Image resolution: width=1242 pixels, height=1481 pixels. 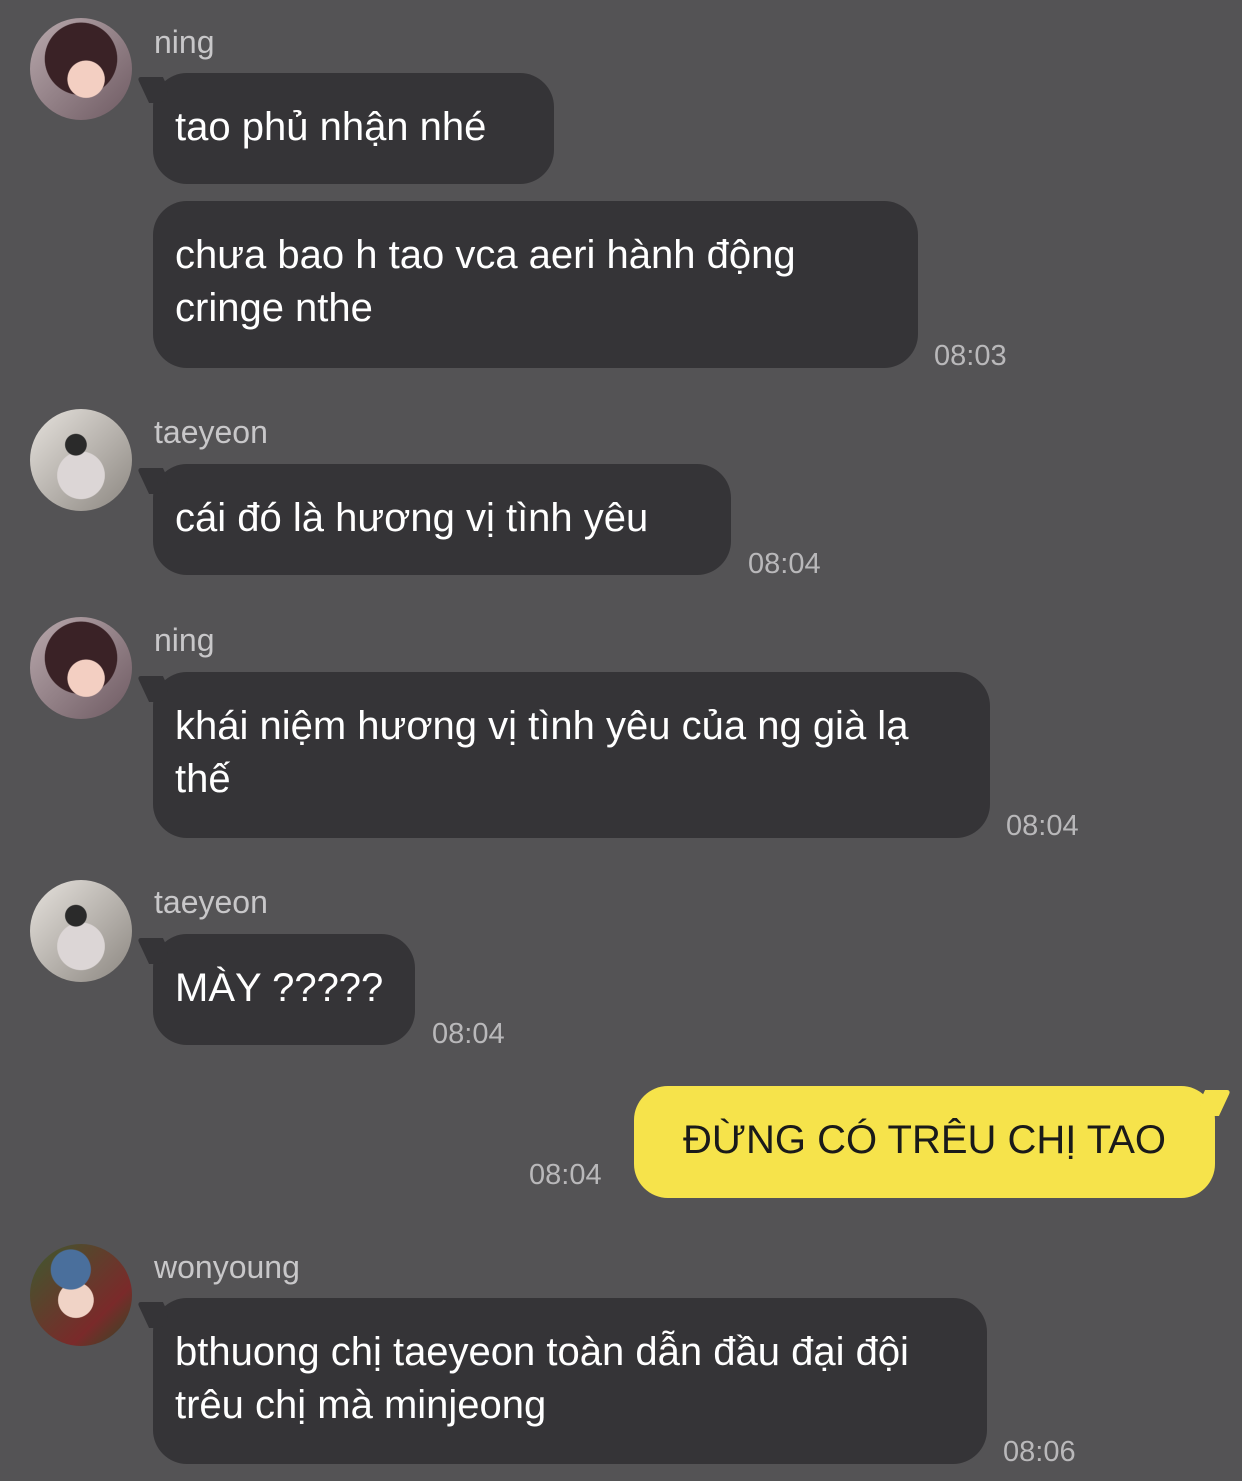 I want to click on sender-name: wonyoung, so click(x=227, y=1267).